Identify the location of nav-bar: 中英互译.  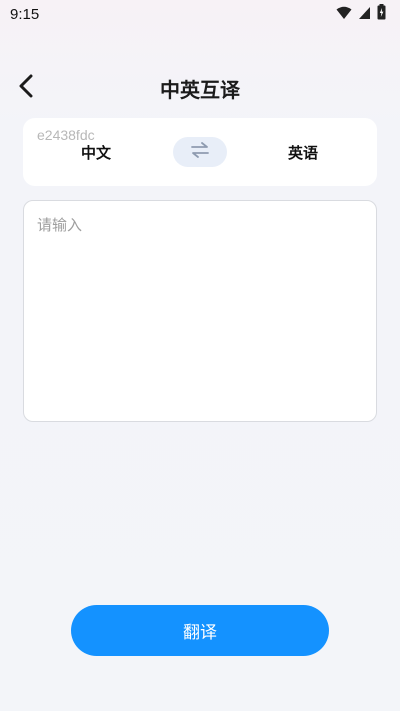
(200, 88).